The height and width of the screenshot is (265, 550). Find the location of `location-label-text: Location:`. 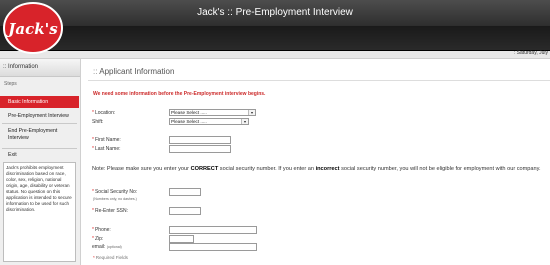

location-label-text: Location: is located at coordinates (105, 113).